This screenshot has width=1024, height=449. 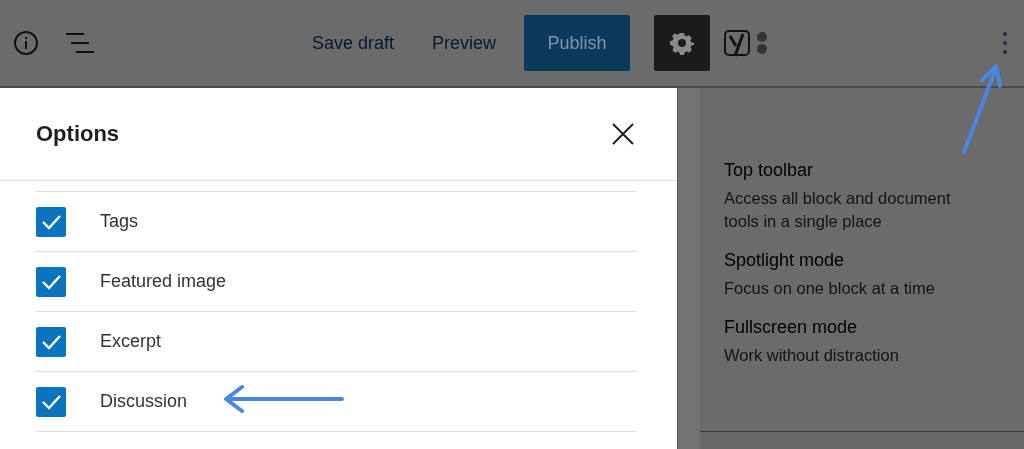 I want to click on option-label: Tags, so click(x=119, y=221).